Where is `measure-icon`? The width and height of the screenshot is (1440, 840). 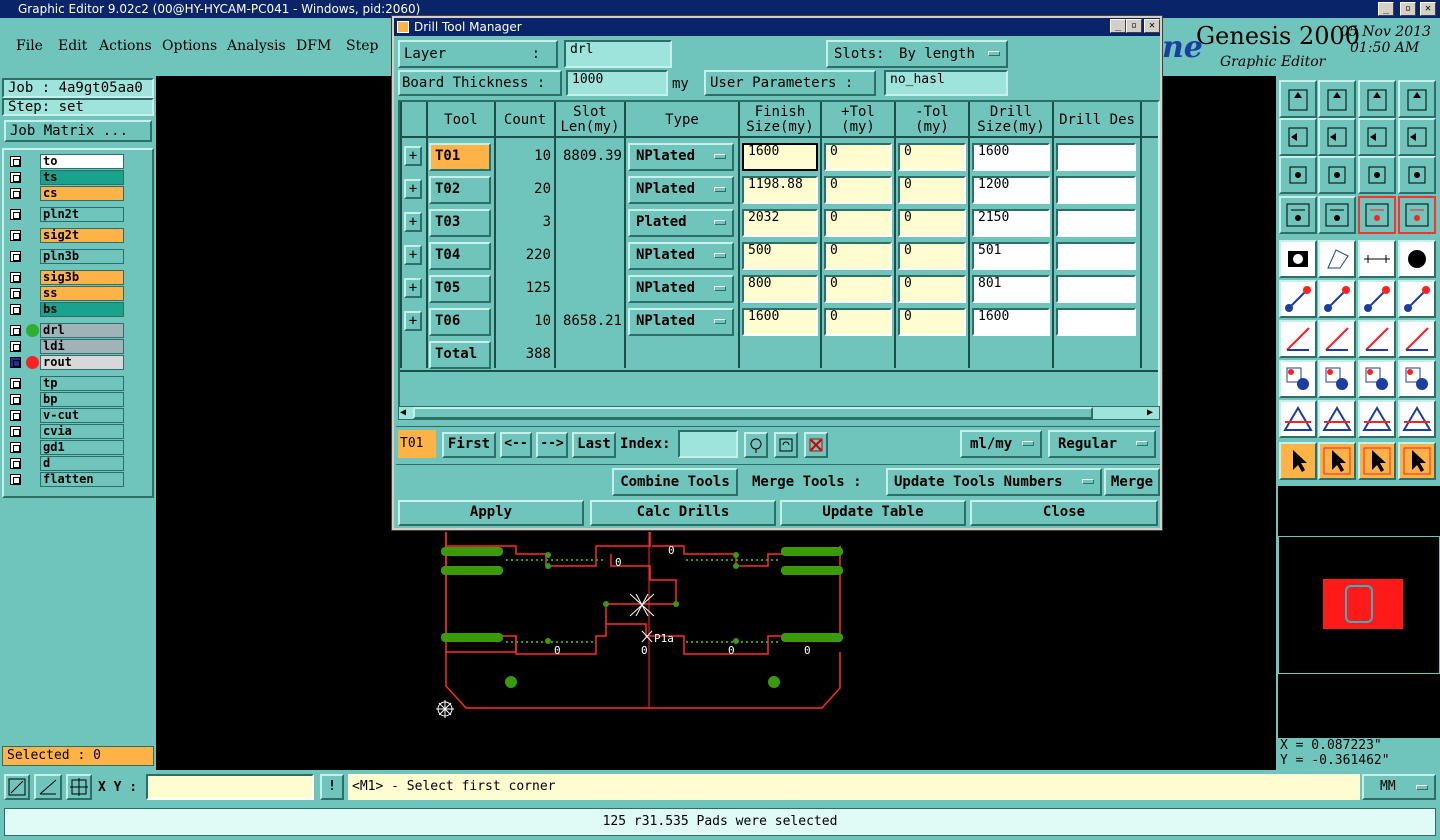
measure-icon is located at coordinates (48, 787).